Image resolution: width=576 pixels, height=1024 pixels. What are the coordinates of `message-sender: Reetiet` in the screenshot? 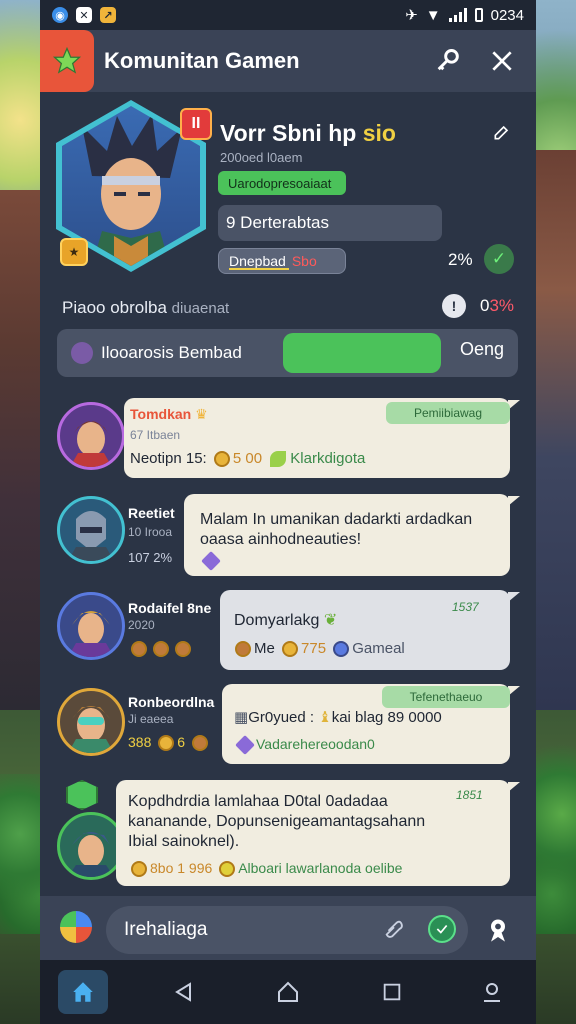 It's located at (151, 513).